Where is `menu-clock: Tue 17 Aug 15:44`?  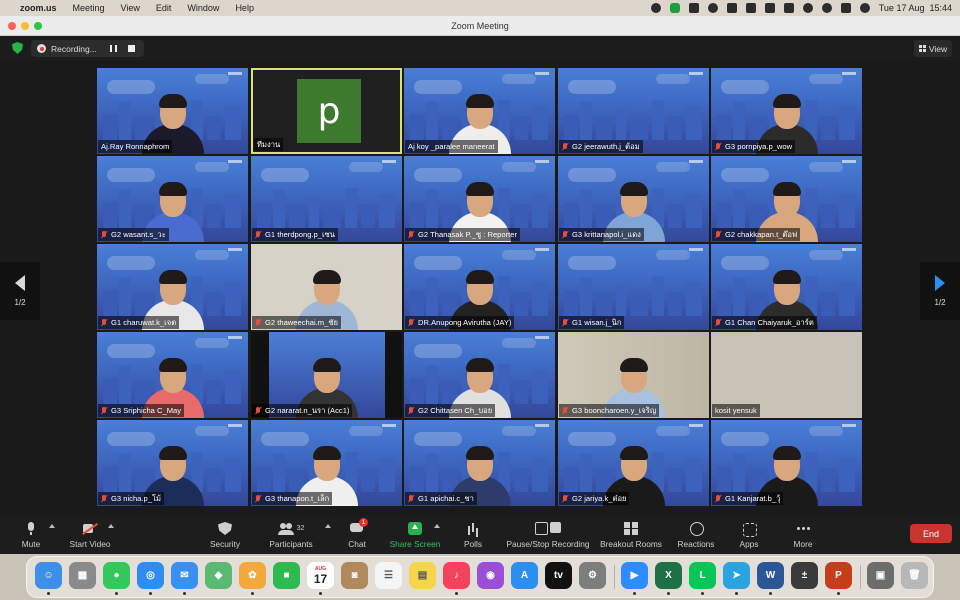
menu-clock: Tue 17 Aug 15:44 is located at coordinates (915, 8).